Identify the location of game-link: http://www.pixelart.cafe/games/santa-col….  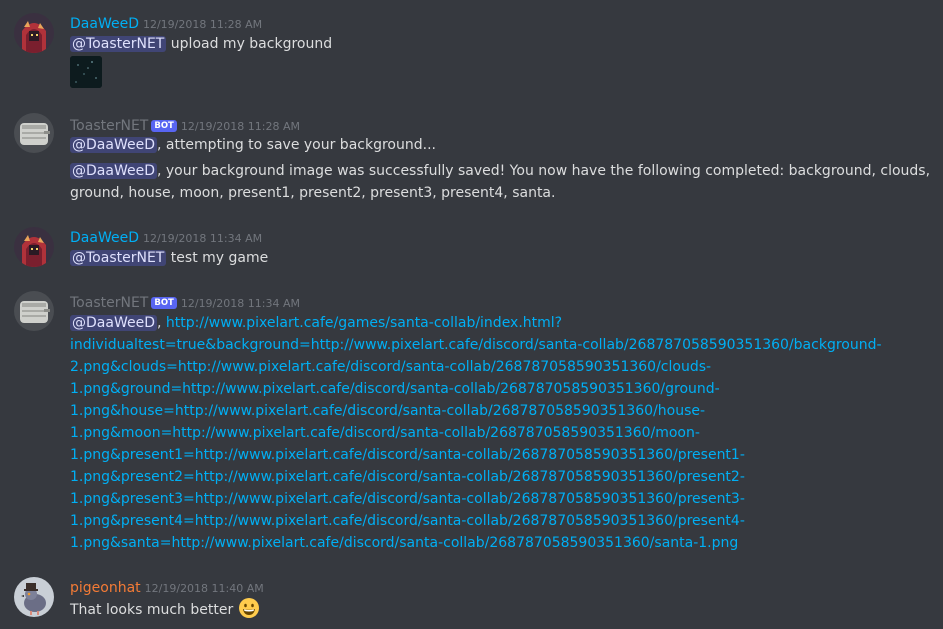
(364, 323).